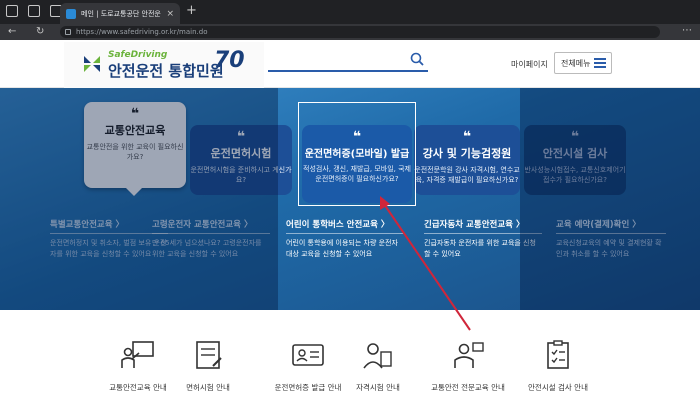 This screenshot has height=404, width=700. I want to click on url-text: https://www.safedriving.or.kr/main.do, so click(142, 32).